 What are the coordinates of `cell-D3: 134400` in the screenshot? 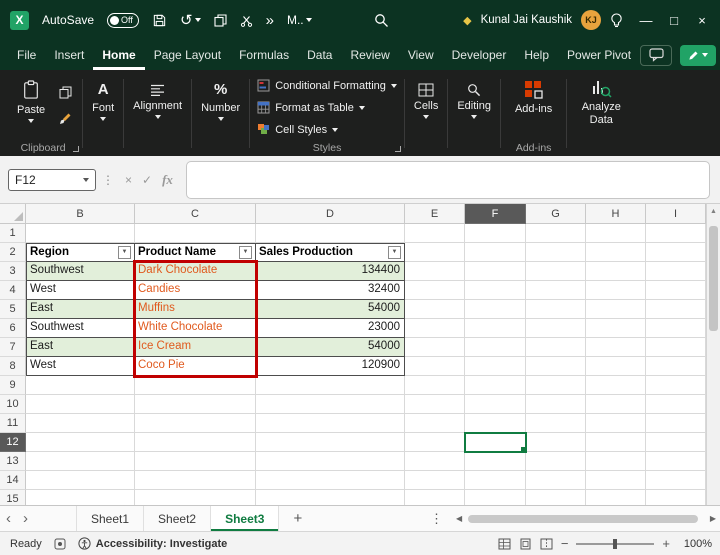 It's located at (330, 271).